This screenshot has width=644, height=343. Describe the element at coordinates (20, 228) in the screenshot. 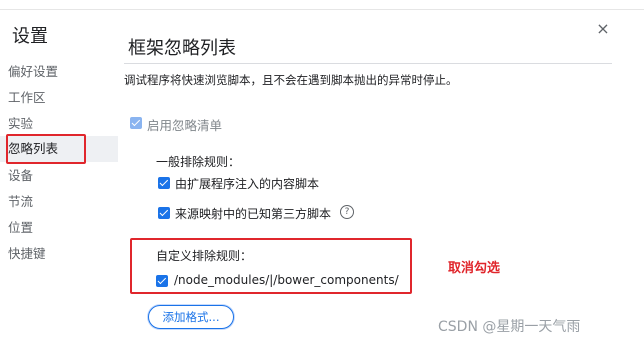

I see `sidebar-item-locations: 位置` at that location.